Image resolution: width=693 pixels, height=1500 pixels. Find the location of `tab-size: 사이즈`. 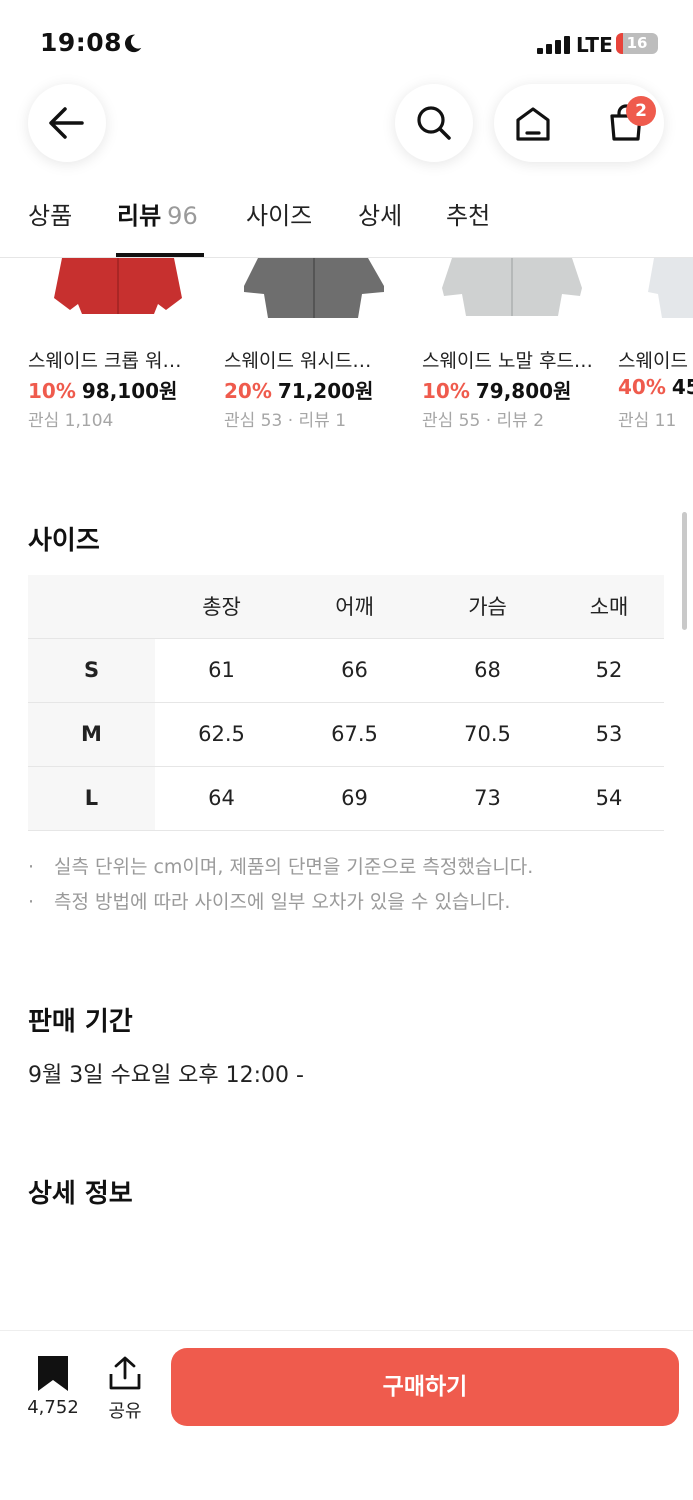

tab-size: 사이즈 is located at coordinates (279, 213).